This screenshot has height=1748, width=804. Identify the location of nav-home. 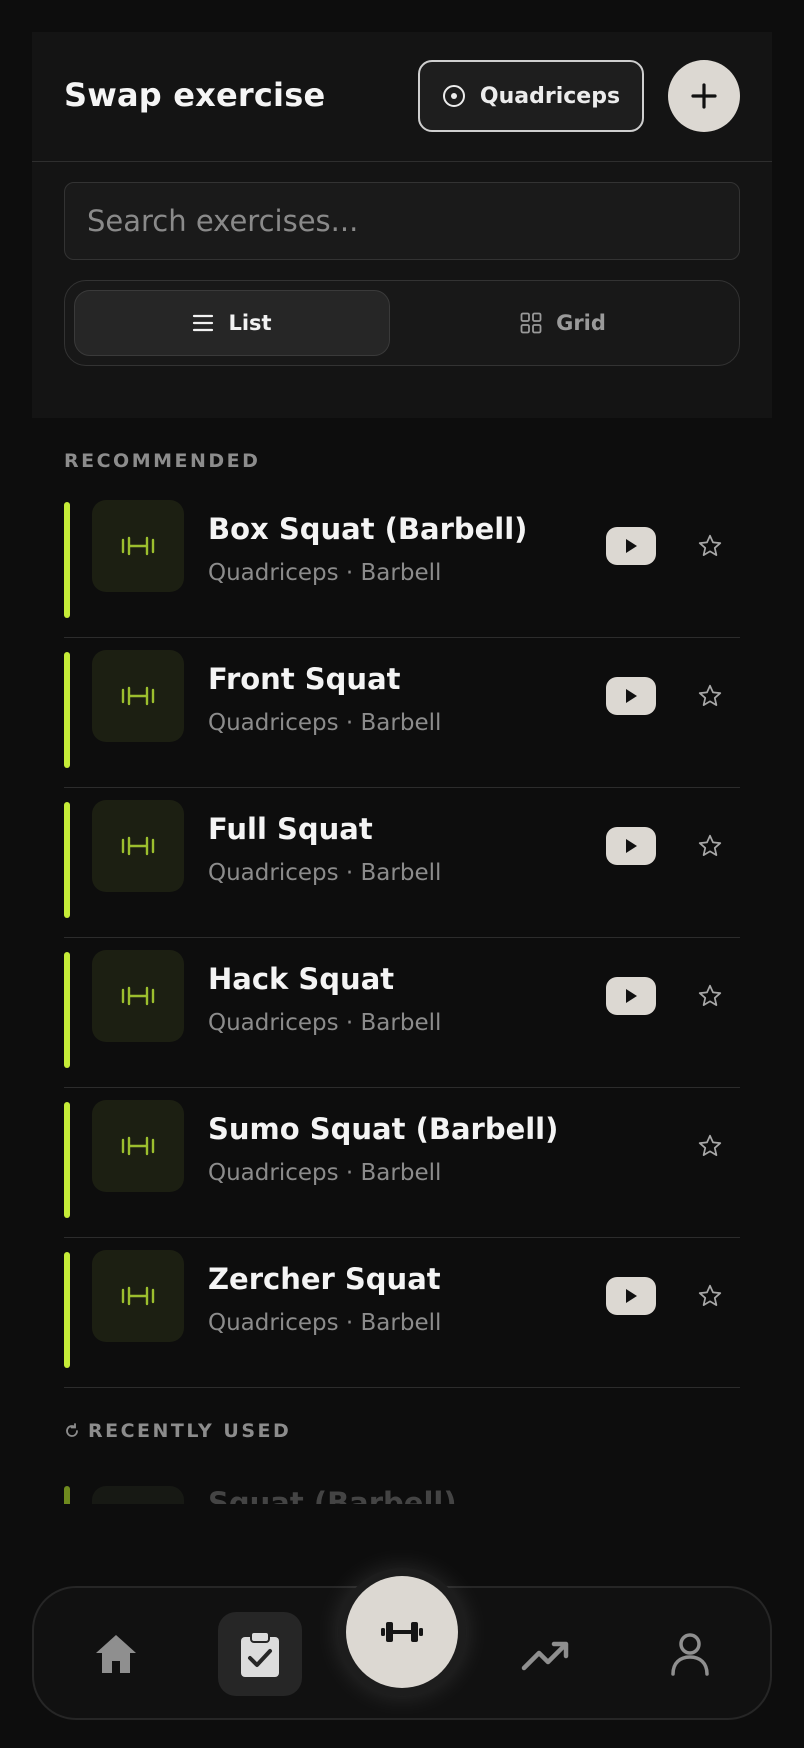
(116, 1654).